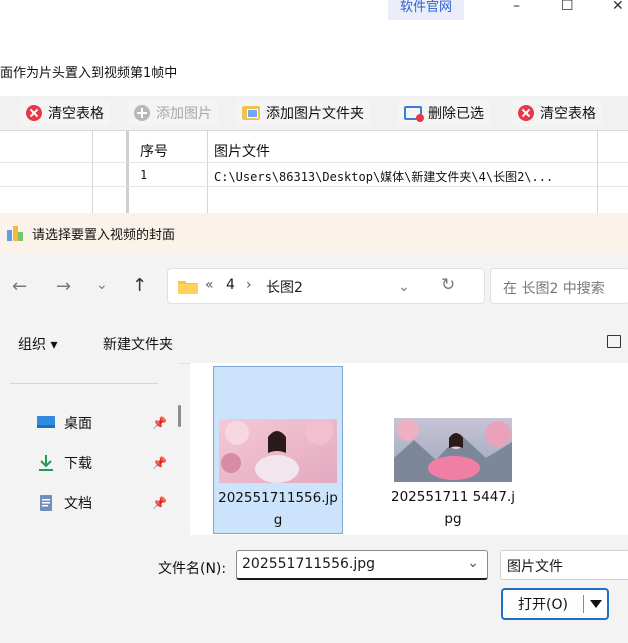 This screenshot has height=643, width=628. I want to click on clear-table-button: 清空表格, so click(65, 113).